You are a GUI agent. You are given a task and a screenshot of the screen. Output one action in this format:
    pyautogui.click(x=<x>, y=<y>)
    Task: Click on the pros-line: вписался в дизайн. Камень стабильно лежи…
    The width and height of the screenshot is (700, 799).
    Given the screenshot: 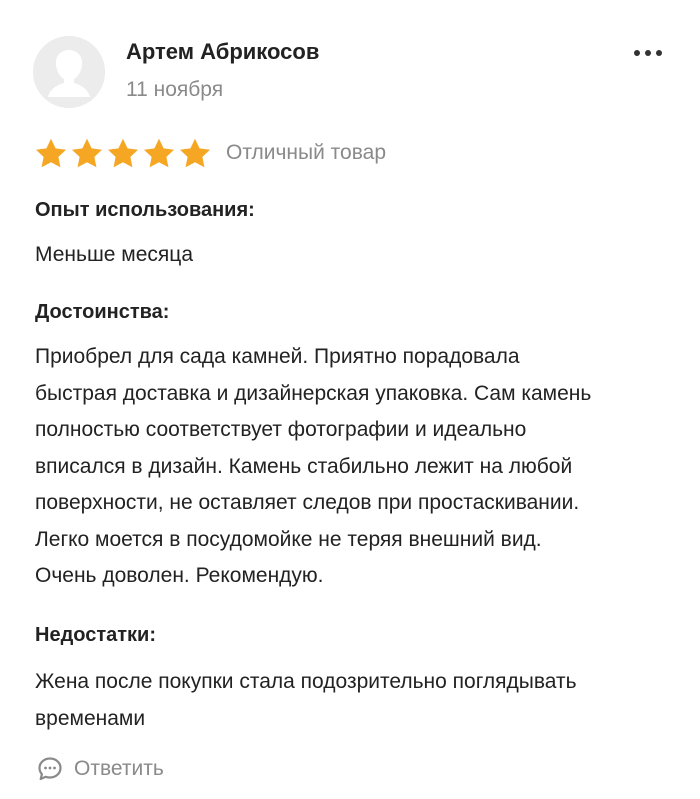 What is the action you would take?
    pyautogui.click(x=304, y=466)
    